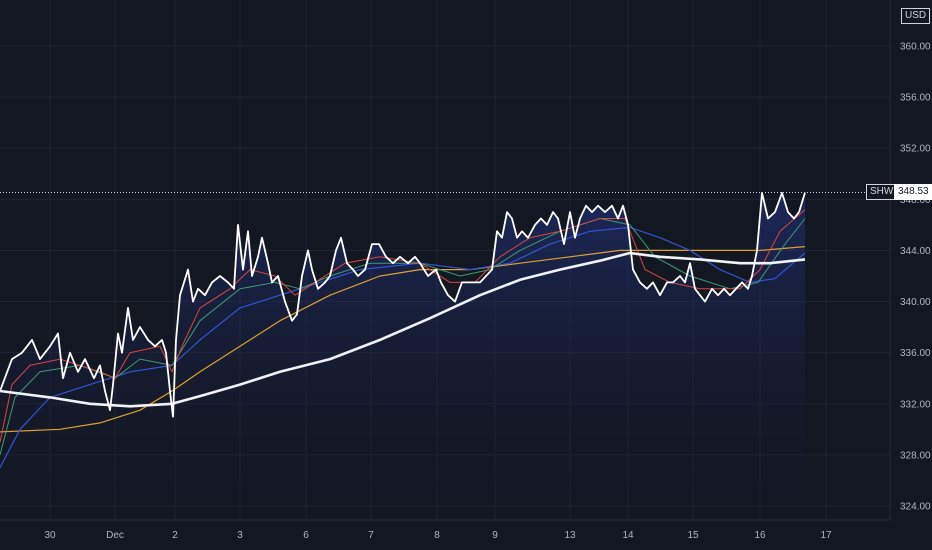  I want to click on x-tick-label: 7, so click(371, 535).